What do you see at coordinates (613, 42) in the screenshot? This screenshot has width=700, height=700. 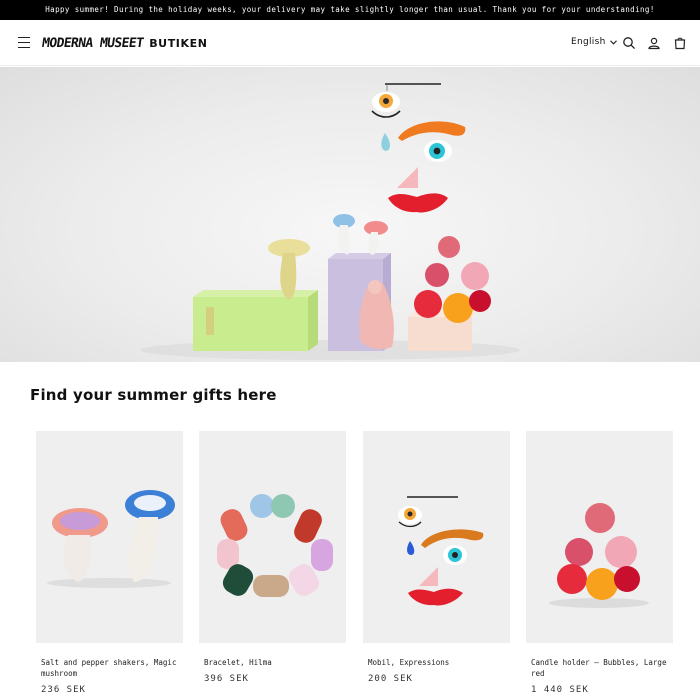 I see `chevron-down-icon` at bounding box center [613, 42].